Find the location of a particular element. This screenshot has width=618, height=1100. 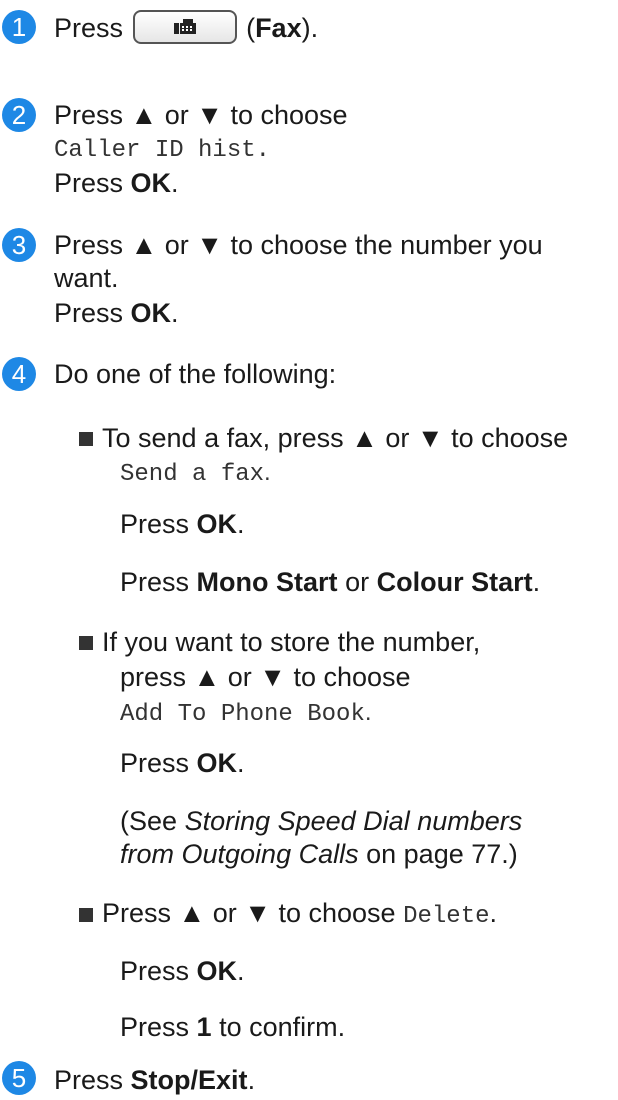

option-1-colour-start: Colour Start is located at coordinates (454, 582).